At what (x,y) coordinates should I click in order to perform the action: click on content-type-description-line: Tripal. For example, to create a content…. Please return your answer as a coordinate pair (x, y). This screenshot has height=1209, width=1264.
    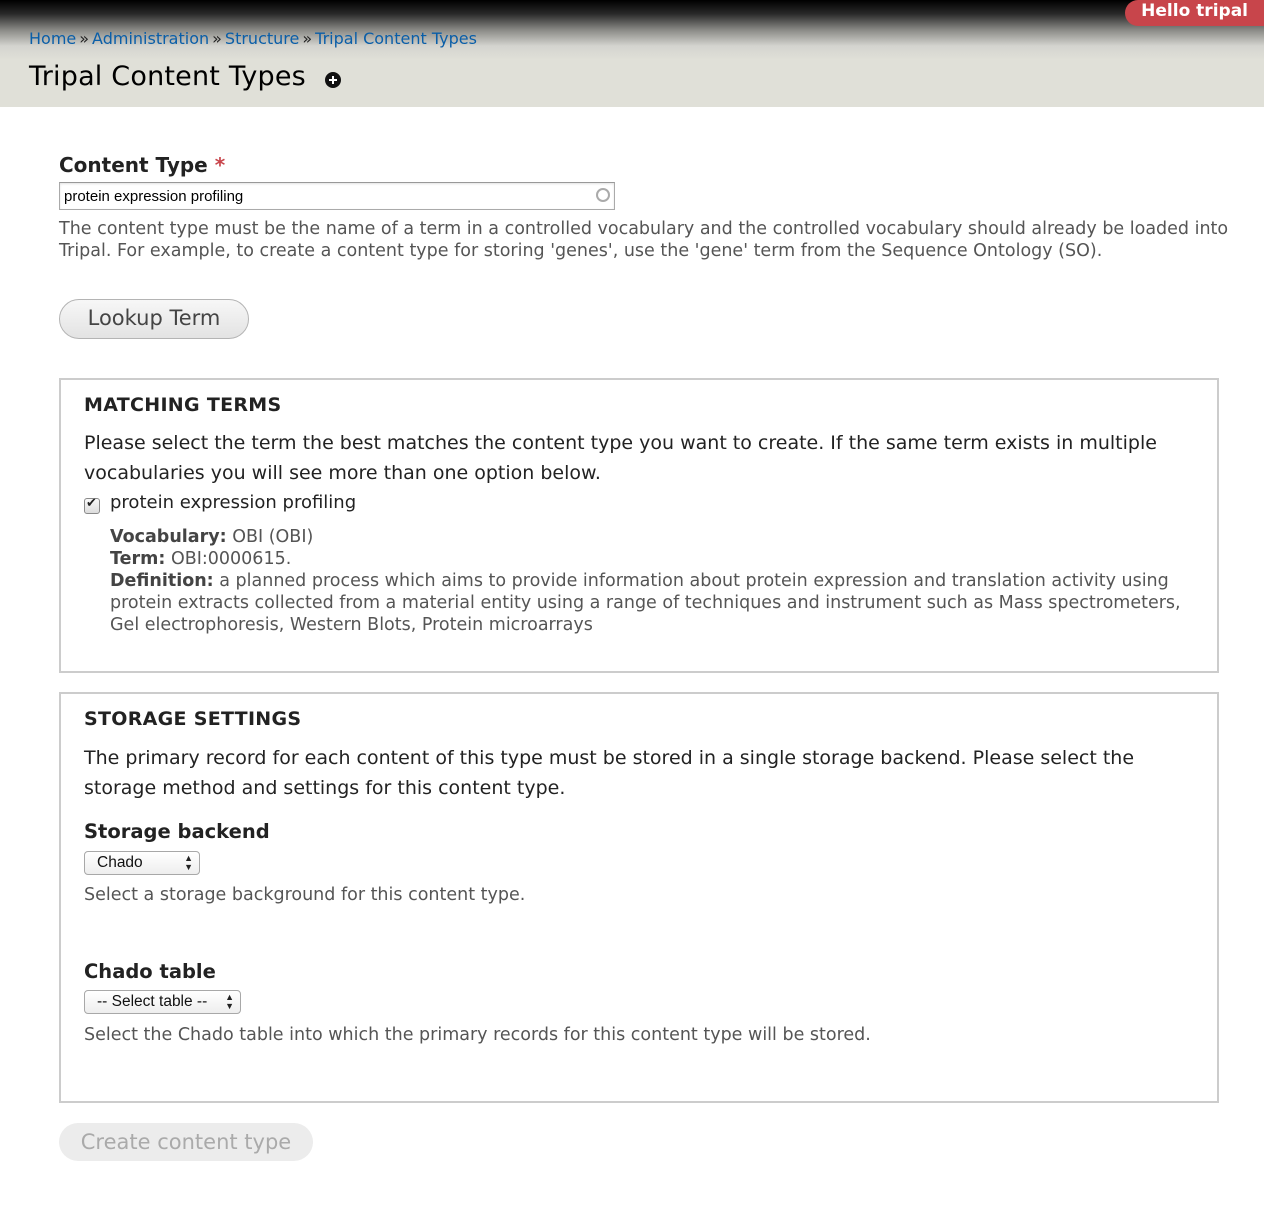
    Looking at the image, I should click on (581, 251).